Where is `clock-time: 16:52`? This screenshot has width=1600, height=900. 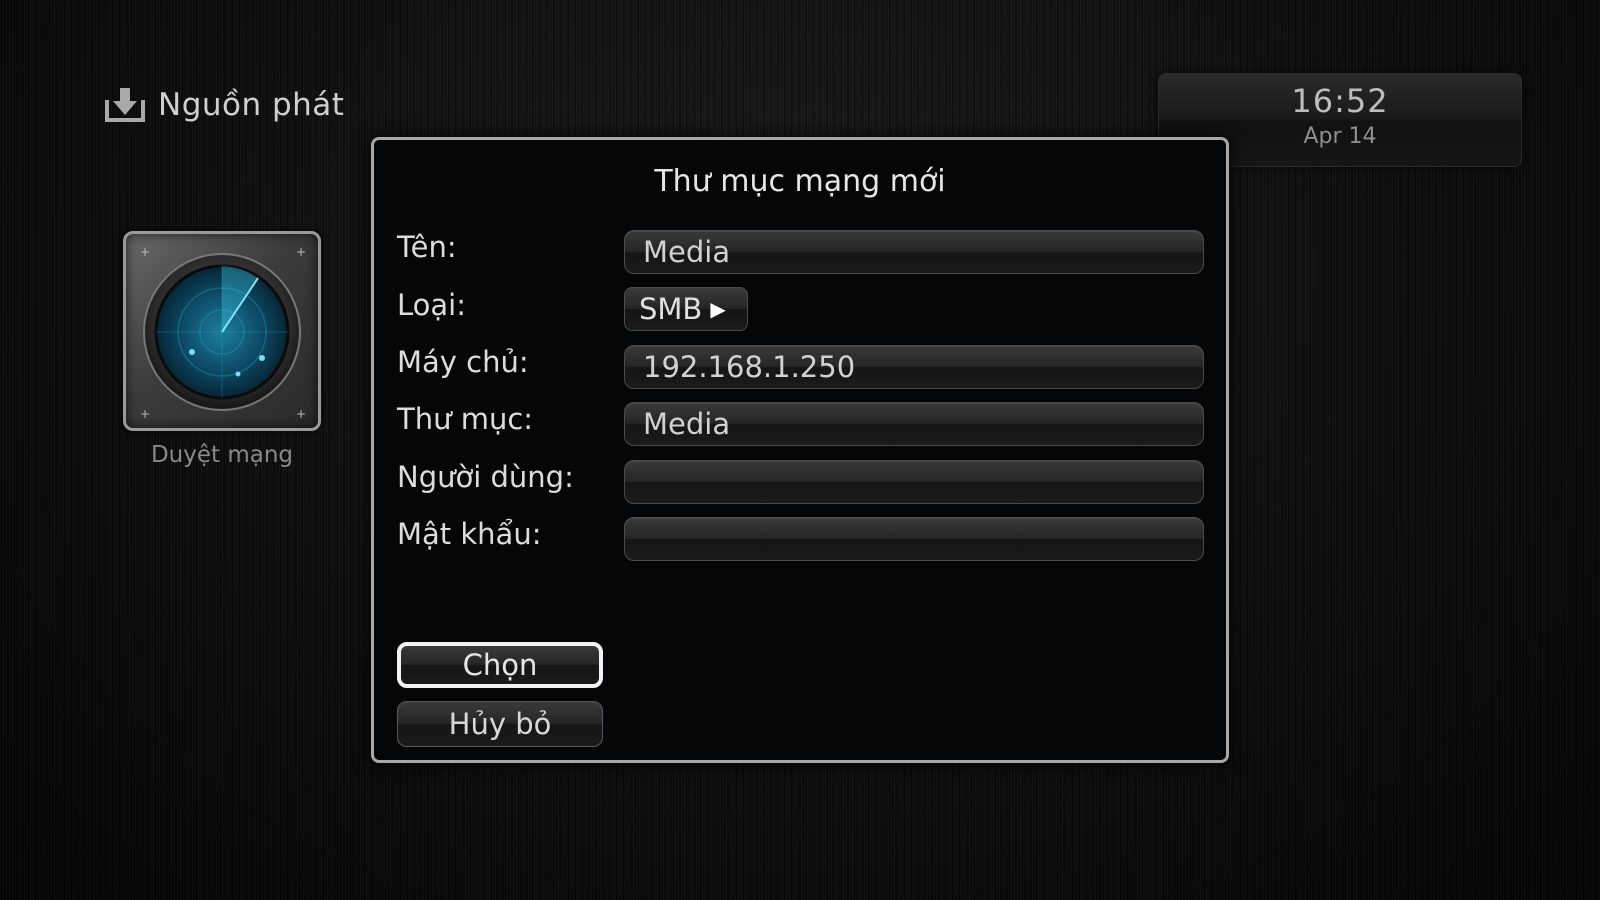
clock-time: 16:52 is located at coordinates (1340, 101).